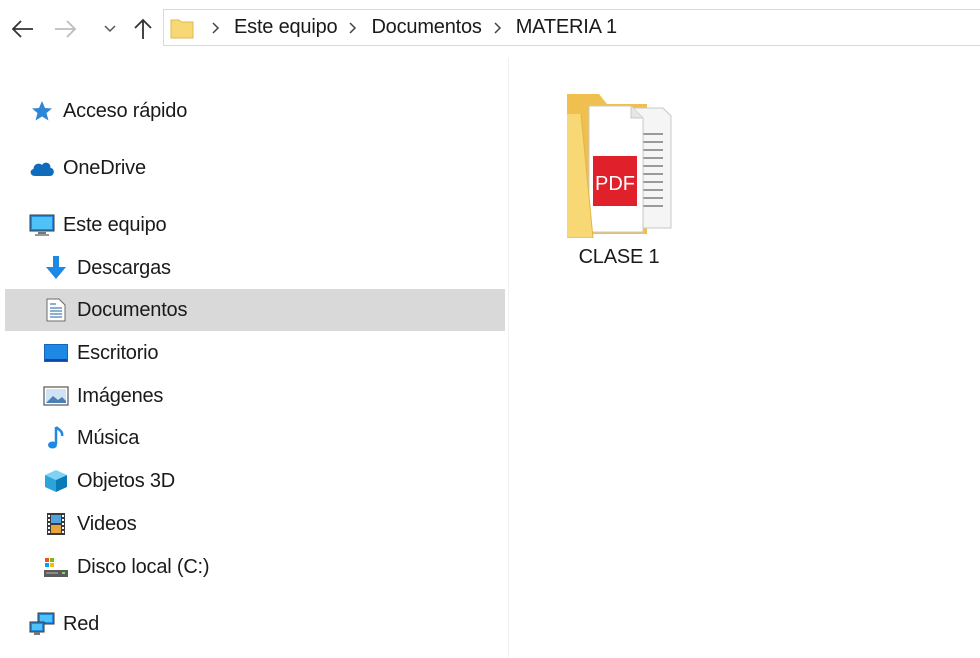 The height and width of the screenshot is (658, 980). Describe the element at coordinates (255, 168) in the screenshot. I see `sidebar-item-onedrive: OneDrive` at that location.